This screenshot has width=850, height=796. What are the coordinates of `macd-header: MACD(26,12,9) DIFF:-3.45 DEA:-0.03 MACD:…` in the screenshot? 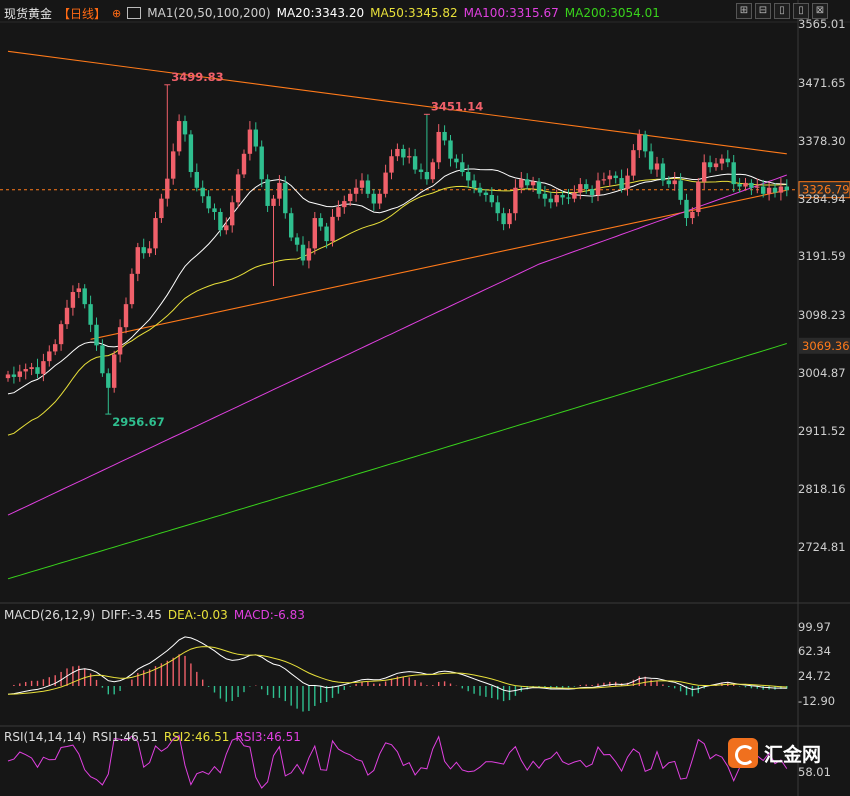 It's located at (154, 615).